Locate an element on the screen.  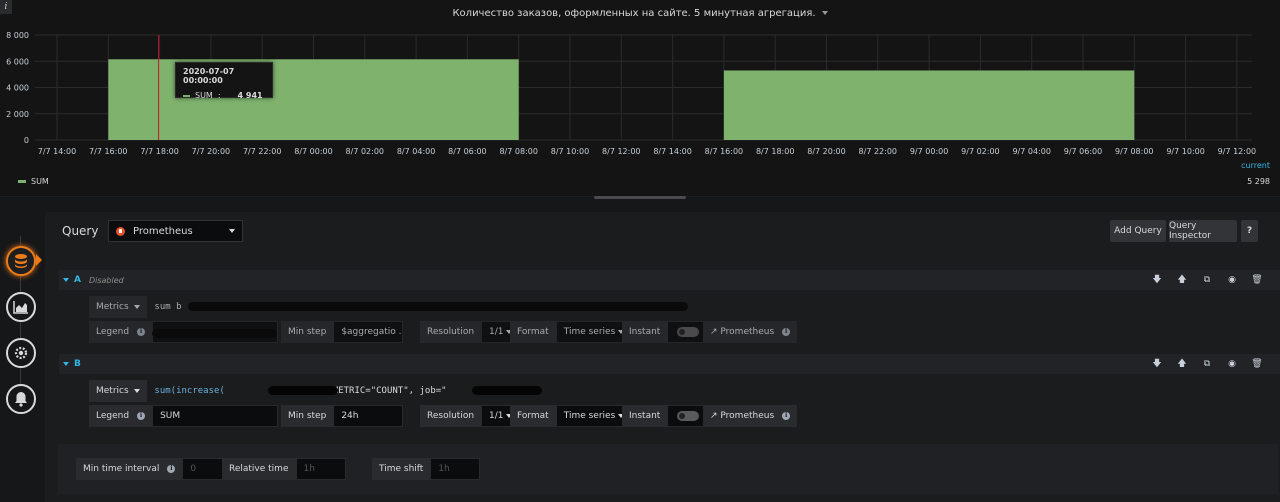
query-header-a: A Disabled 🡇 🡅 ⧉ ◉ 🗑 is located at coordinates (669, 280).